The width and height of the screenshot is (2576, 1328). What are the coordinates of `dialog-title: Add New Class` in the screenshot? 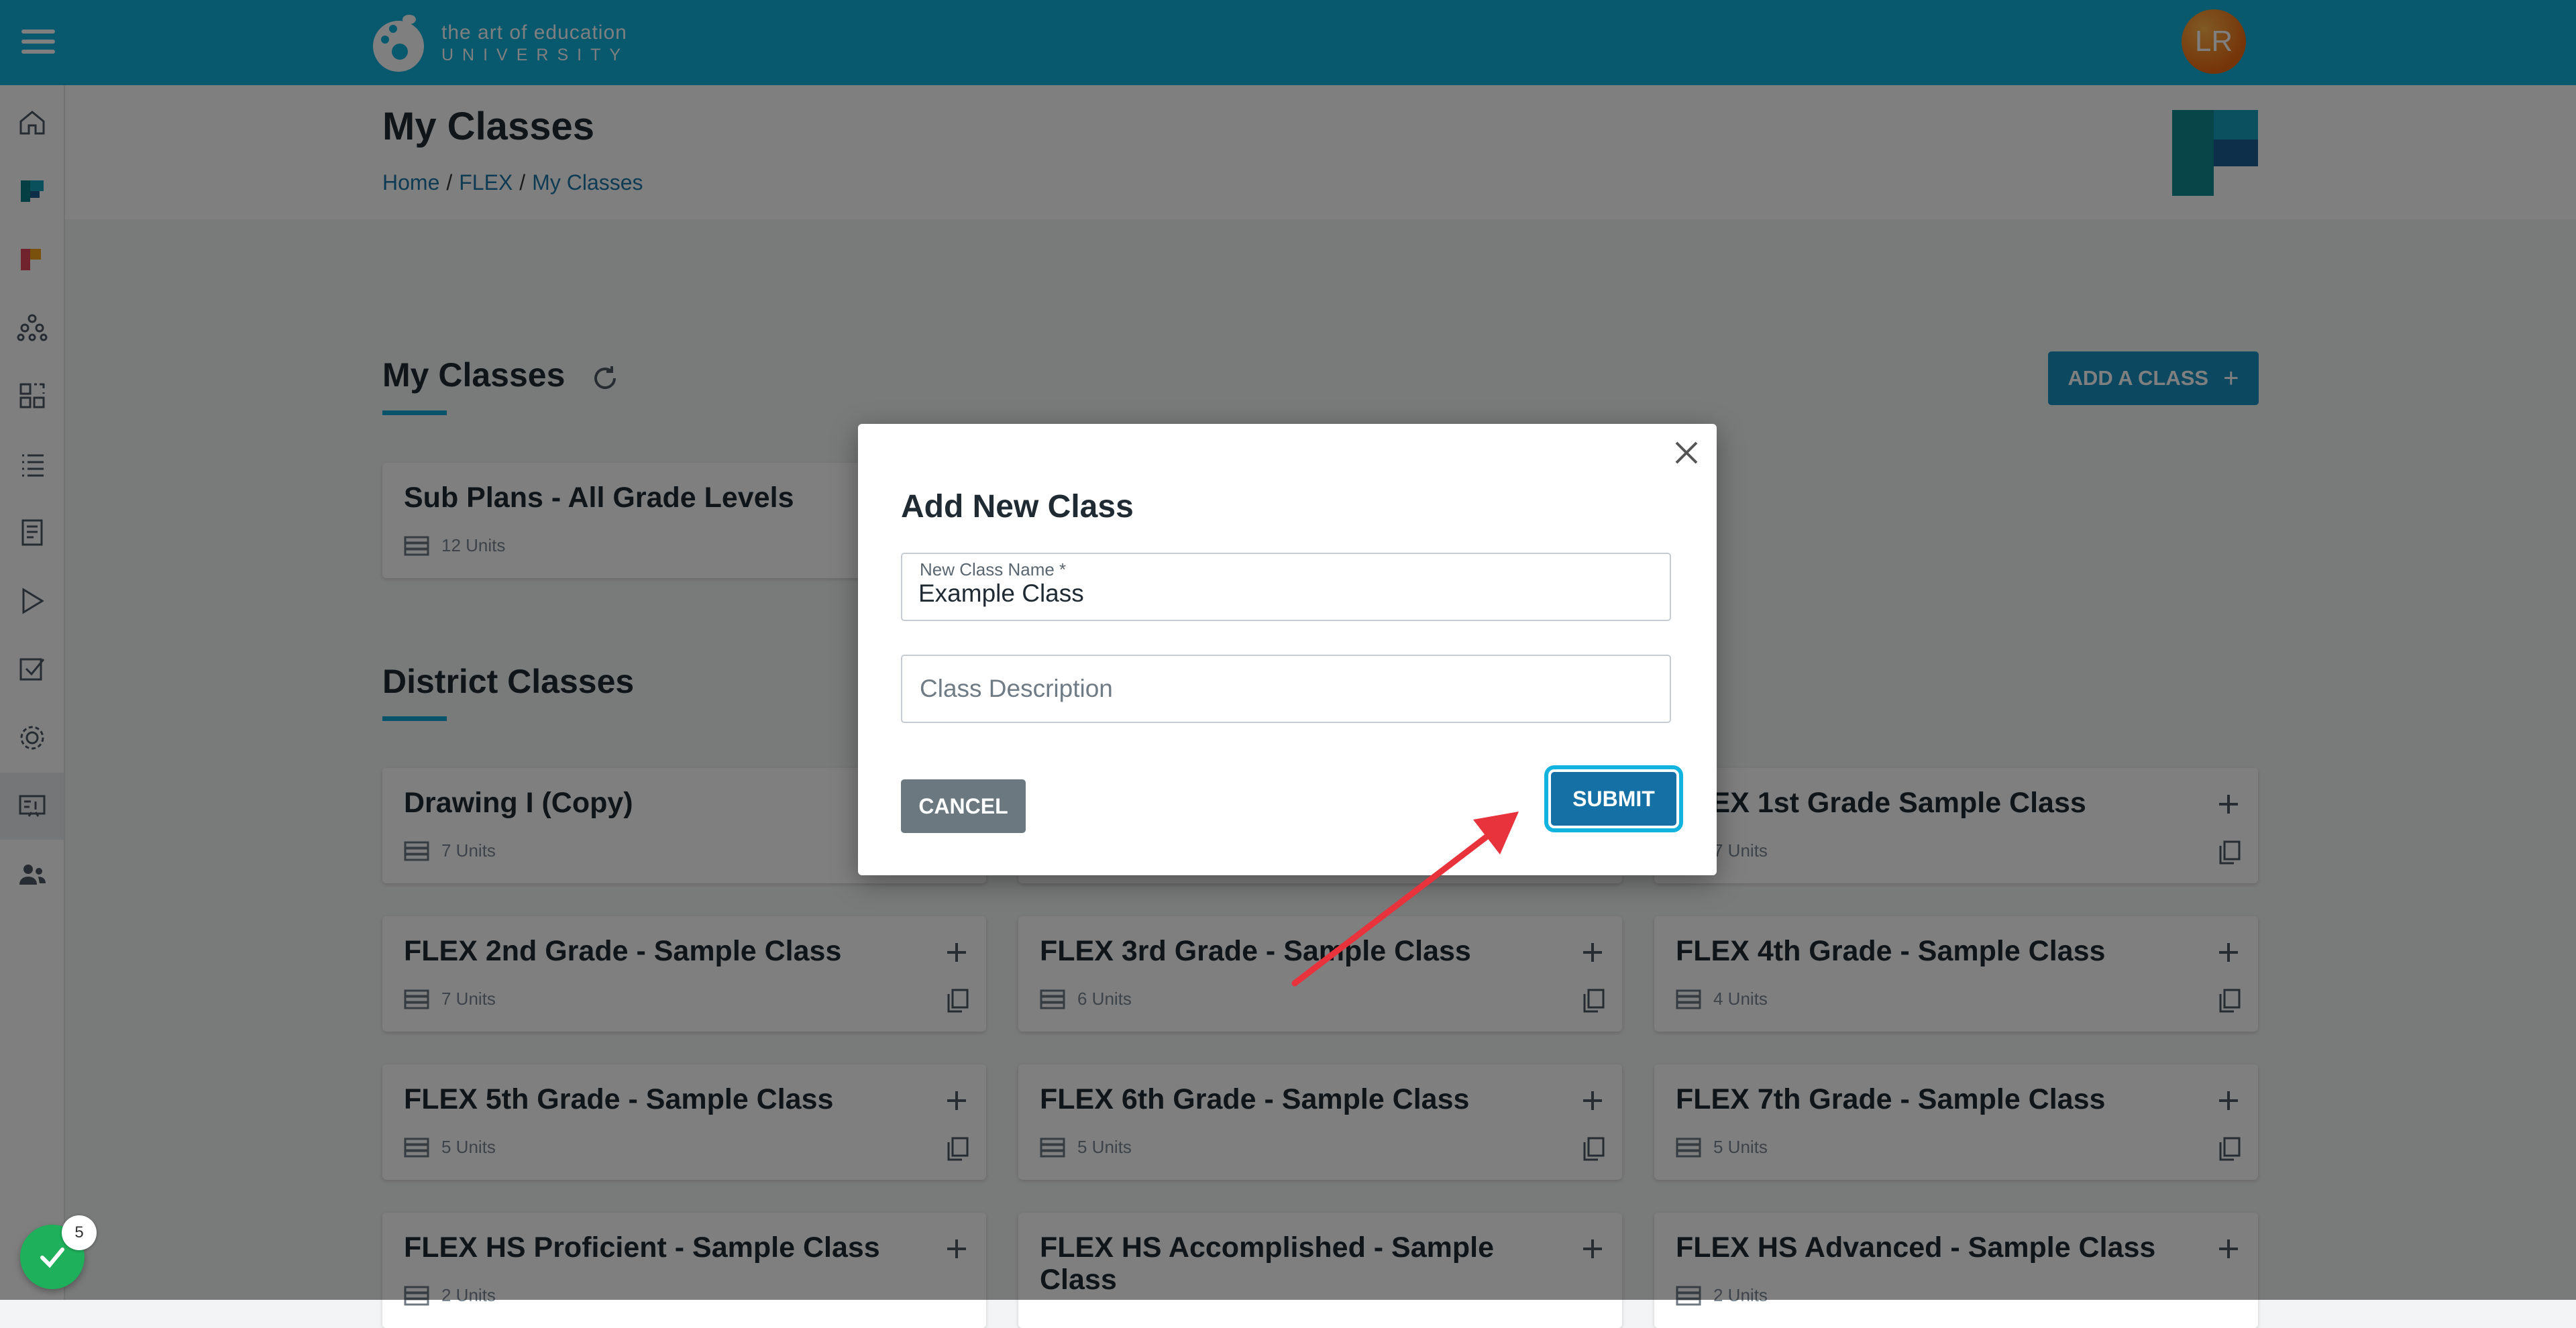 It's located at (1017, 506).